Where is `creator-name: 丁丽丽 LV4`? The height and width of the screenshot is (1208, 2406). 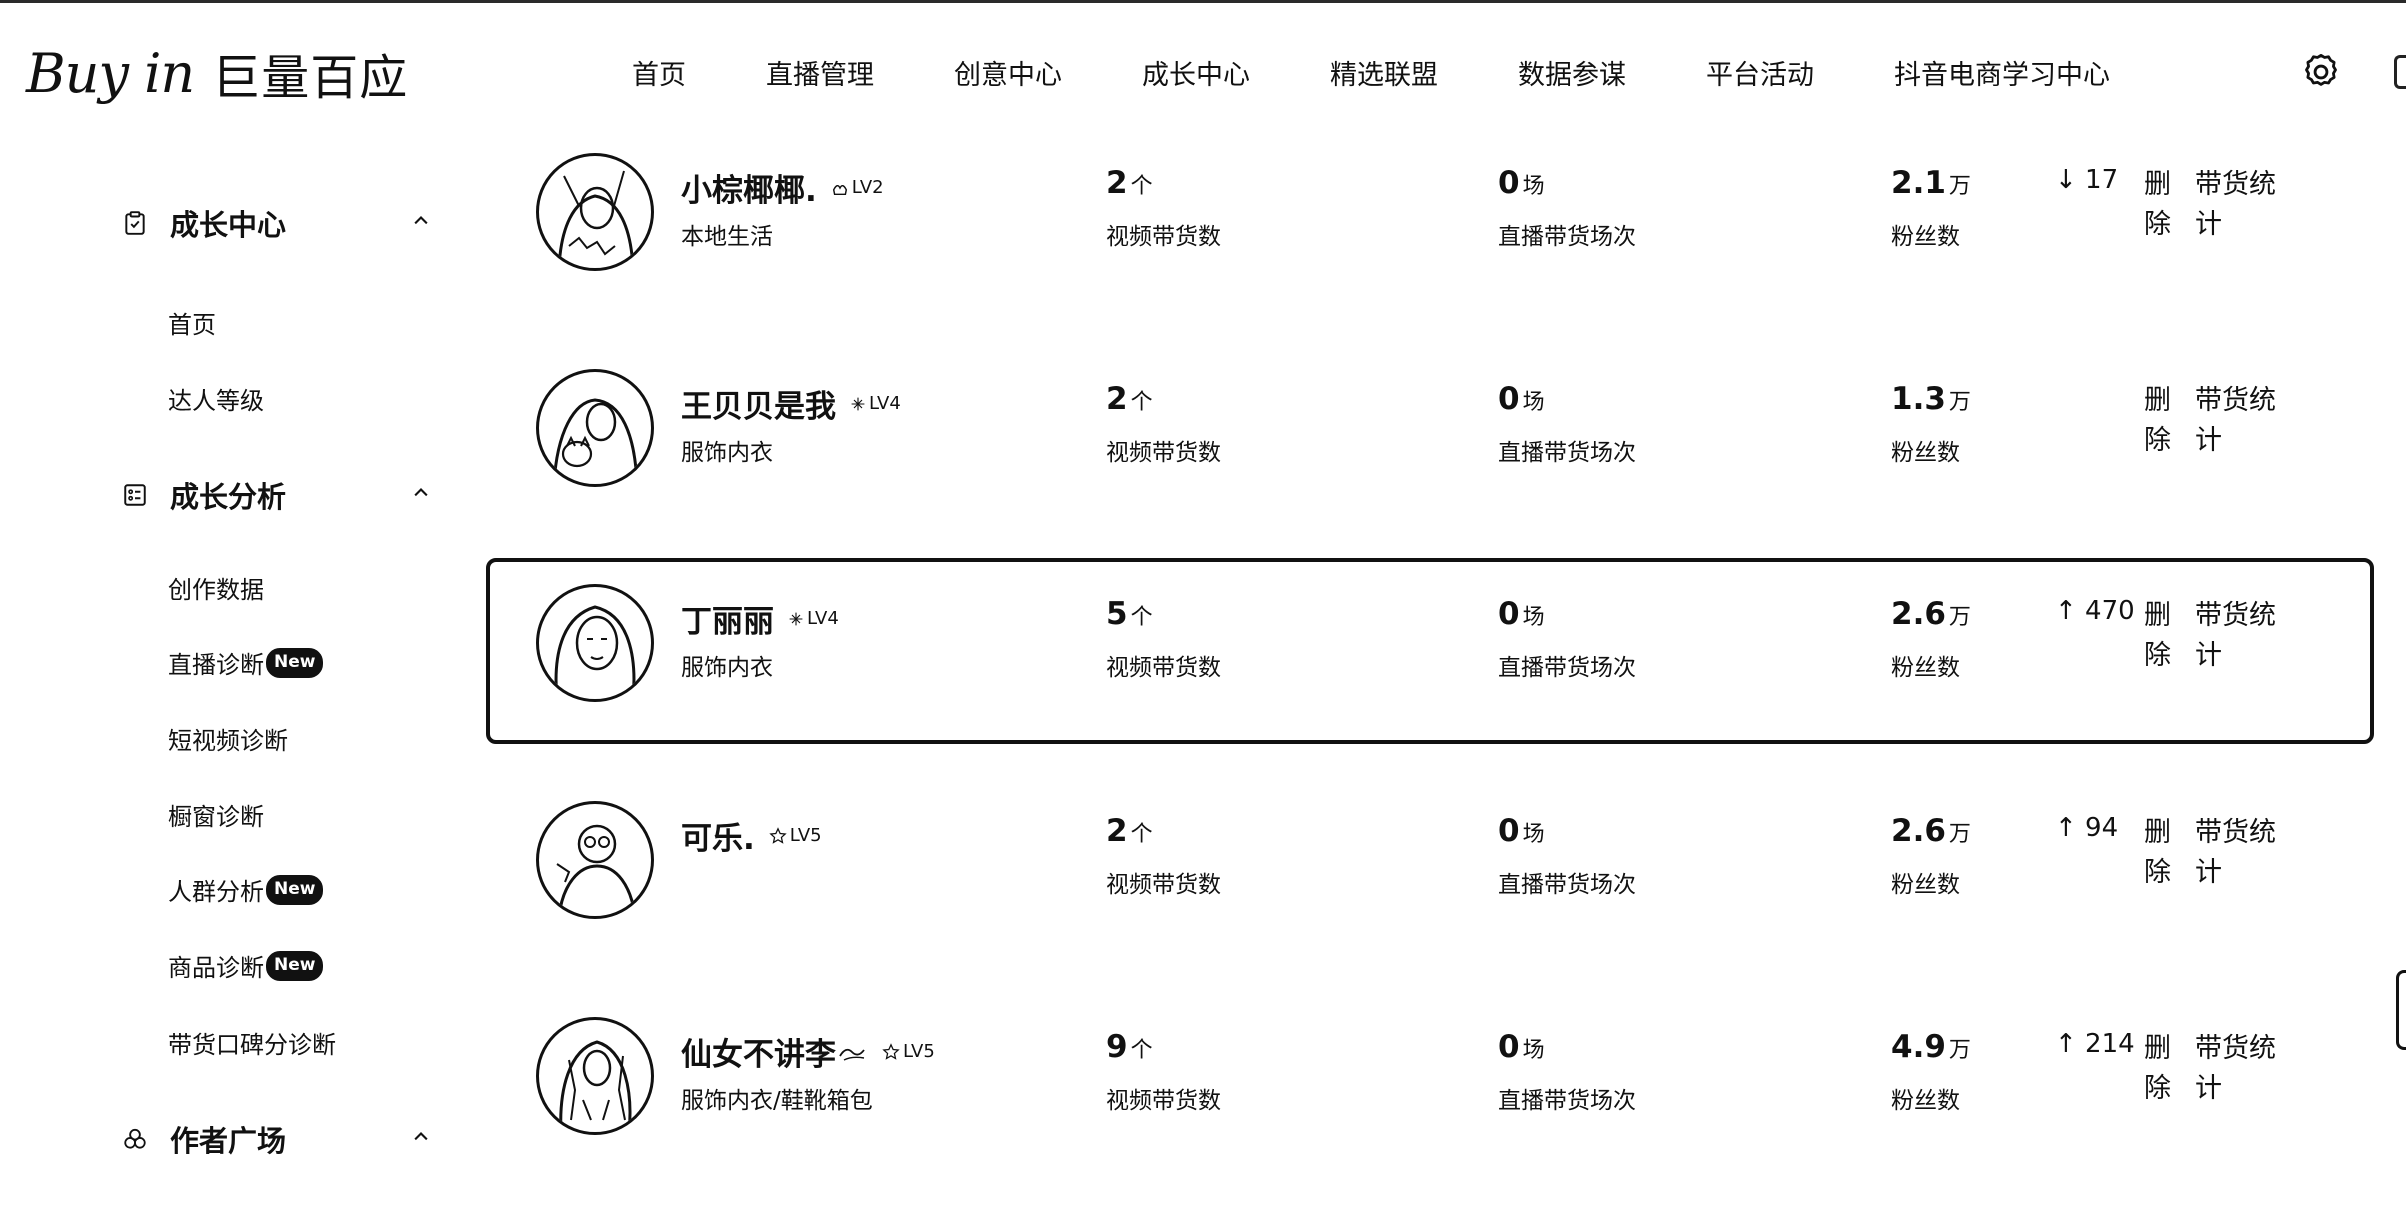 creator-name: 丁丽丽 LV4 is located at coordinates (760, 618).